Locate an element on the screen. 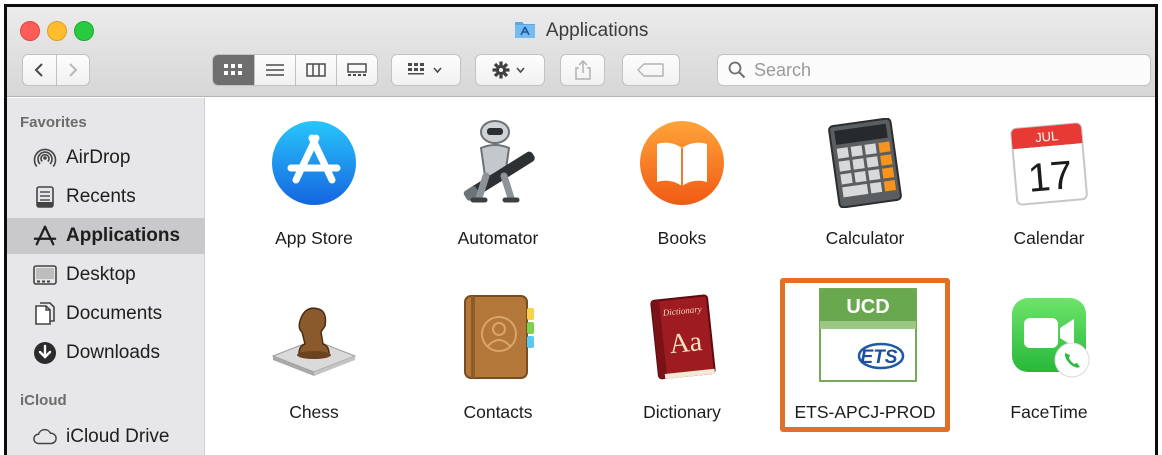 The width and height of the screenshot is (1162, 455). calendar-icon: JUL 17 is located at coordinates (1049, 163).